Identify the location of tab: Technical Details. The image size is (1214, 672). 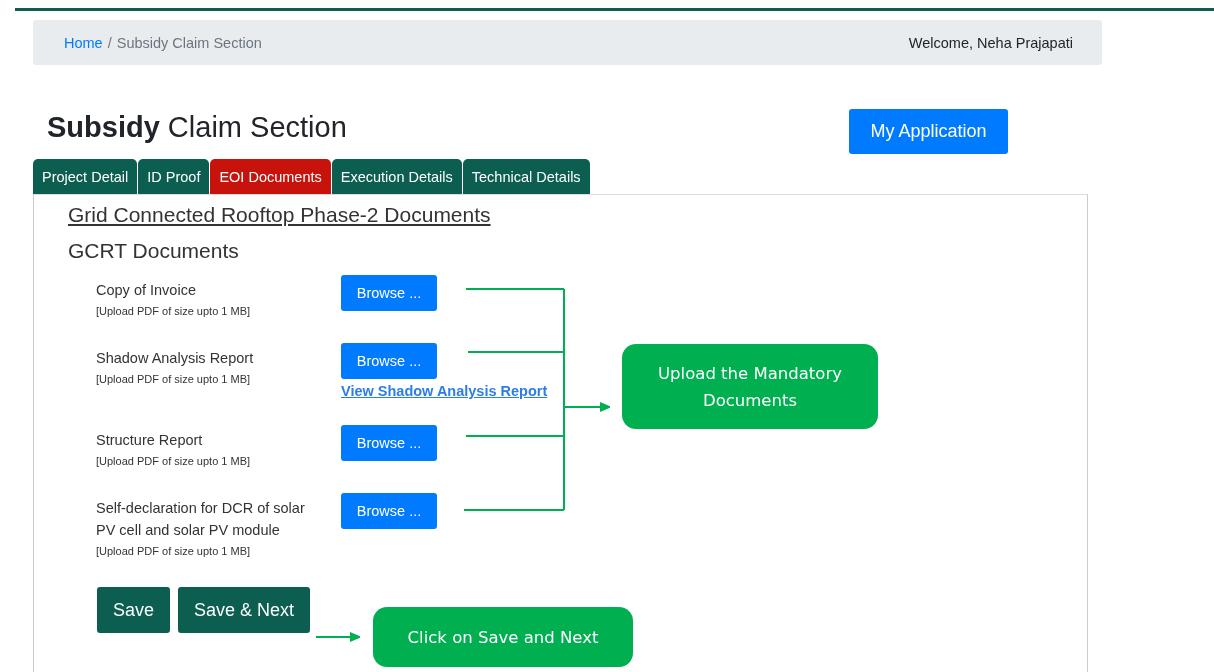
(526, 176).